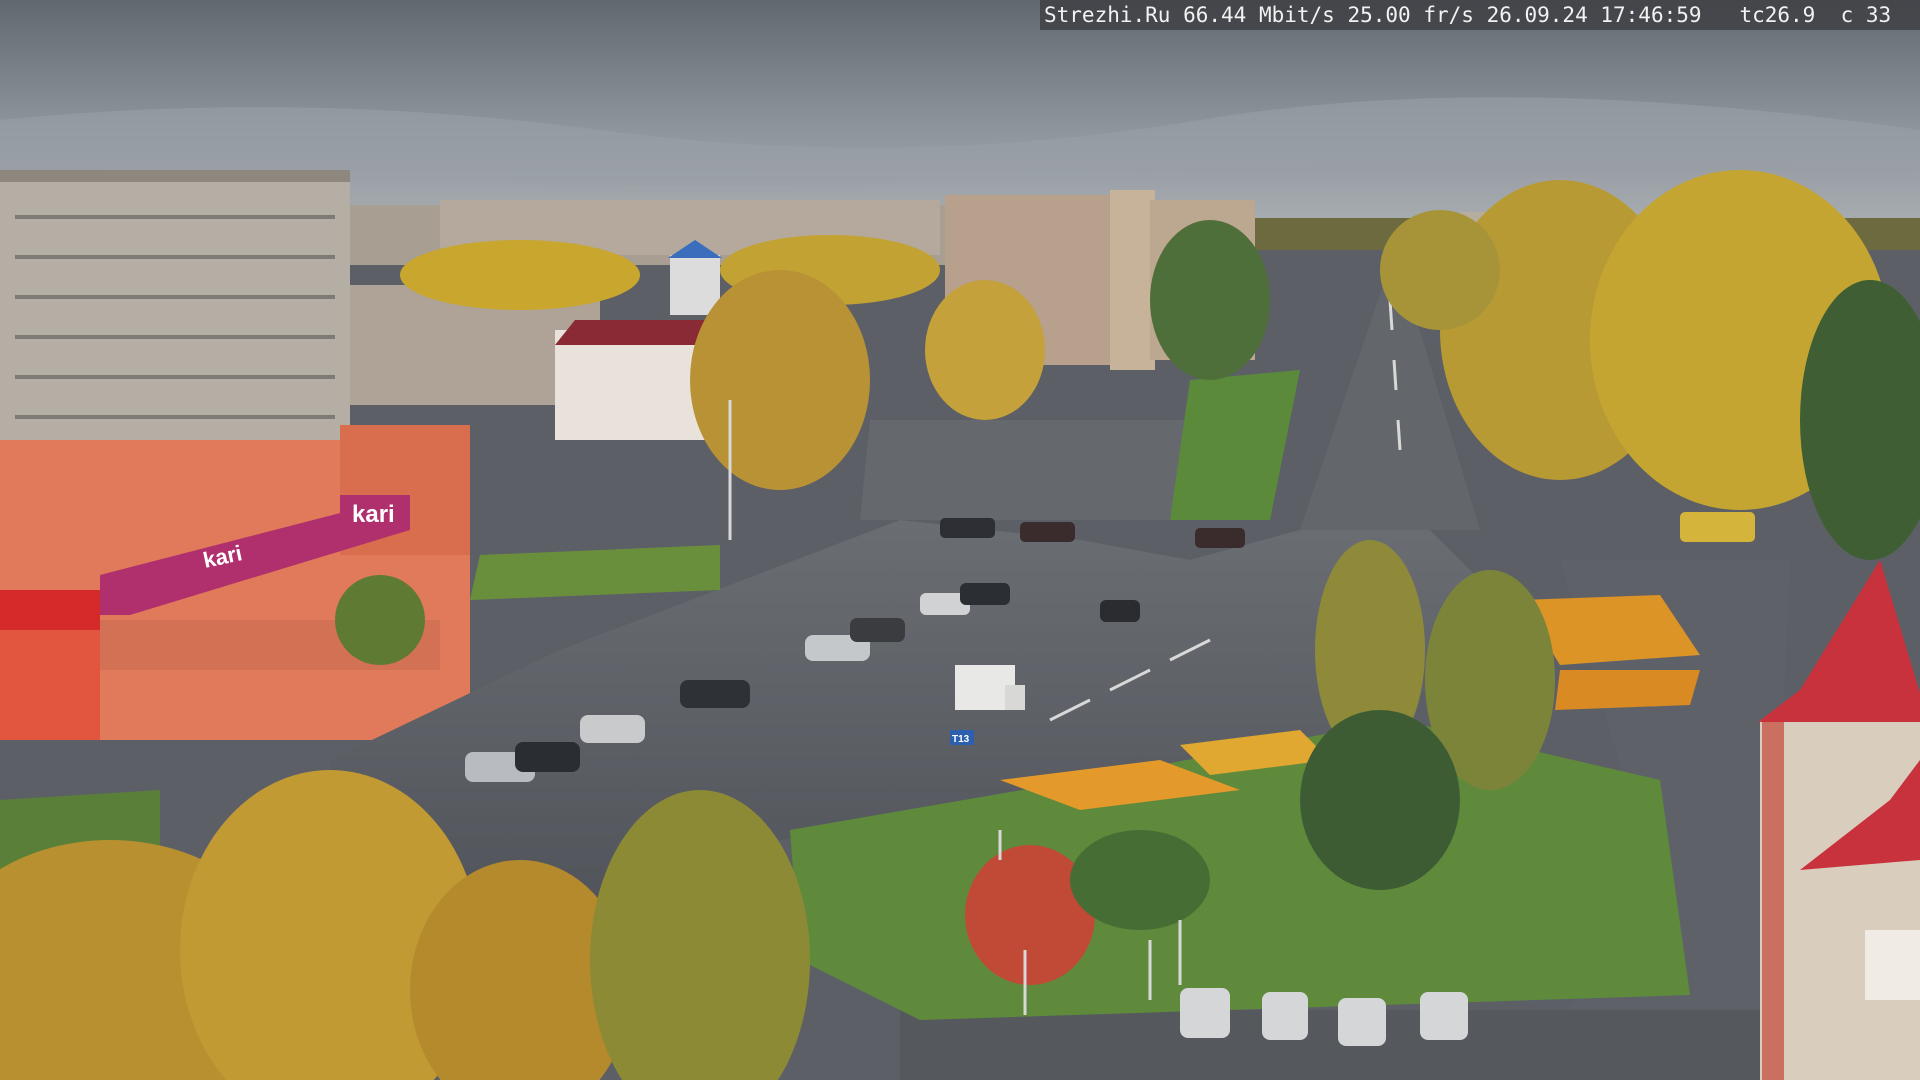 Image resolution: width=1920 pixels, height=1080 pixels. I want to click on store-brand-sign: kari, so click(373, 514).